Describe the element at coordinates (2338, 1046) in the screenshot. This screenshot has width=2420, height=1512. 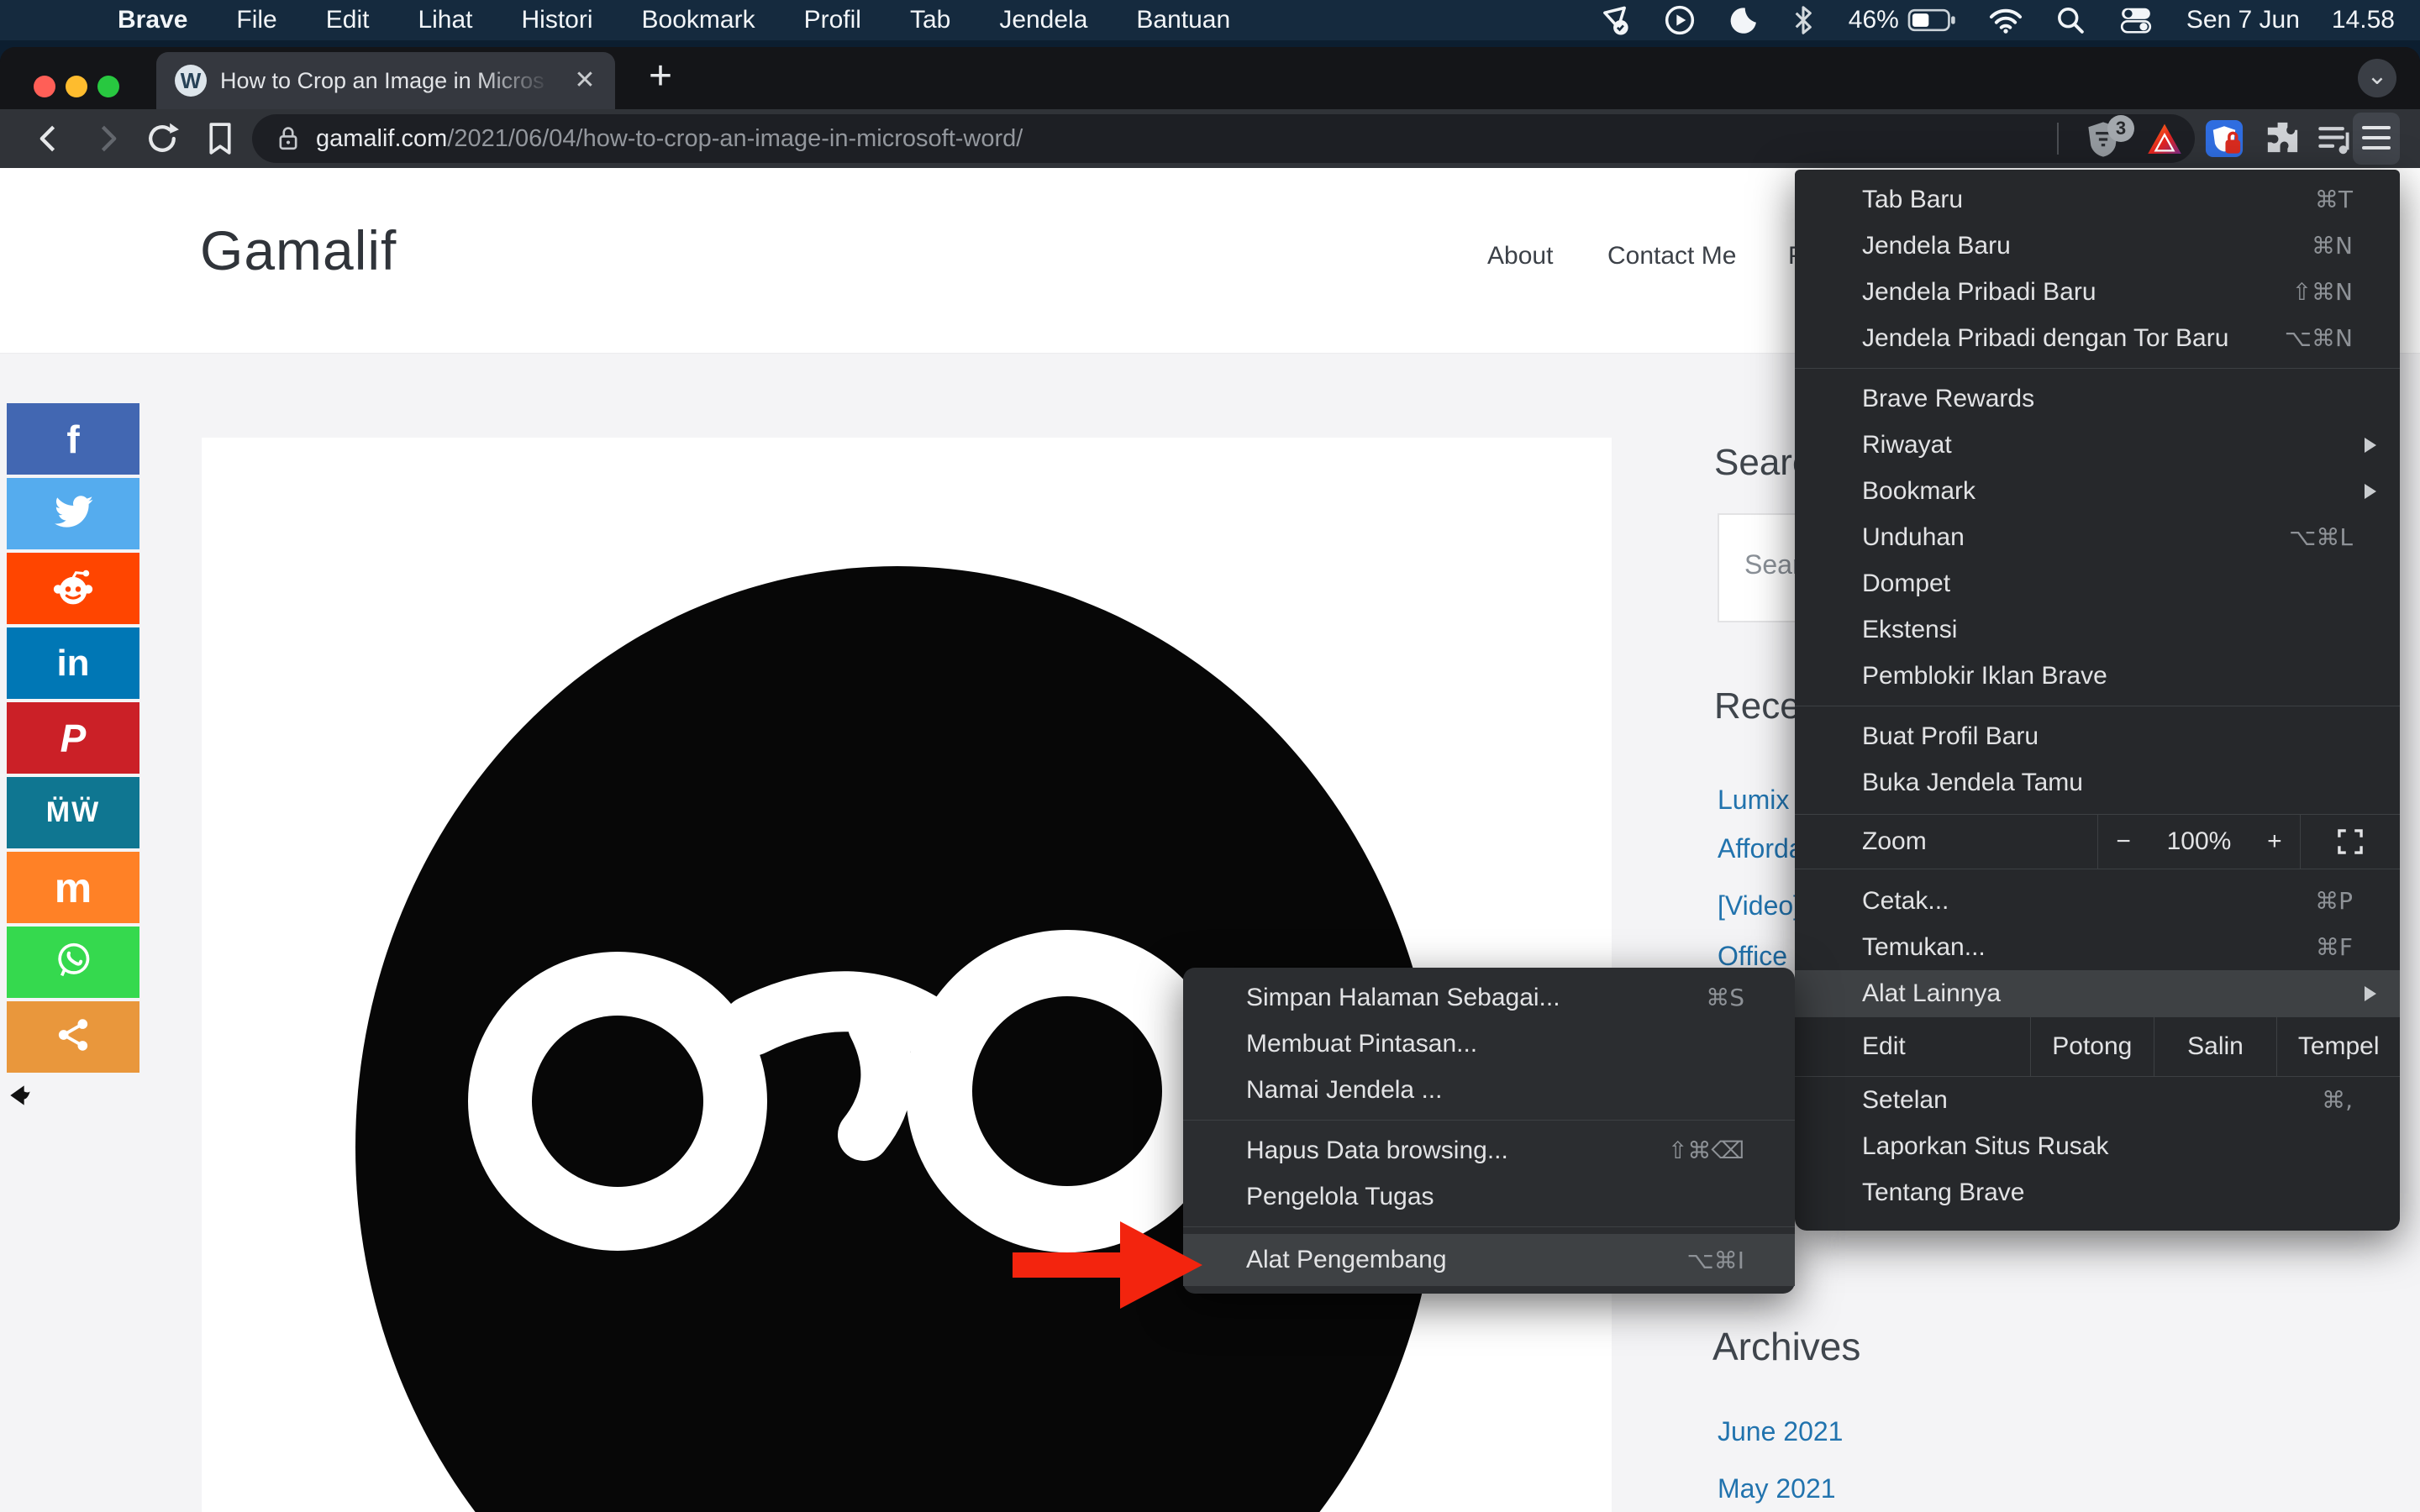
I see `paste-button: Tempel` at that location.